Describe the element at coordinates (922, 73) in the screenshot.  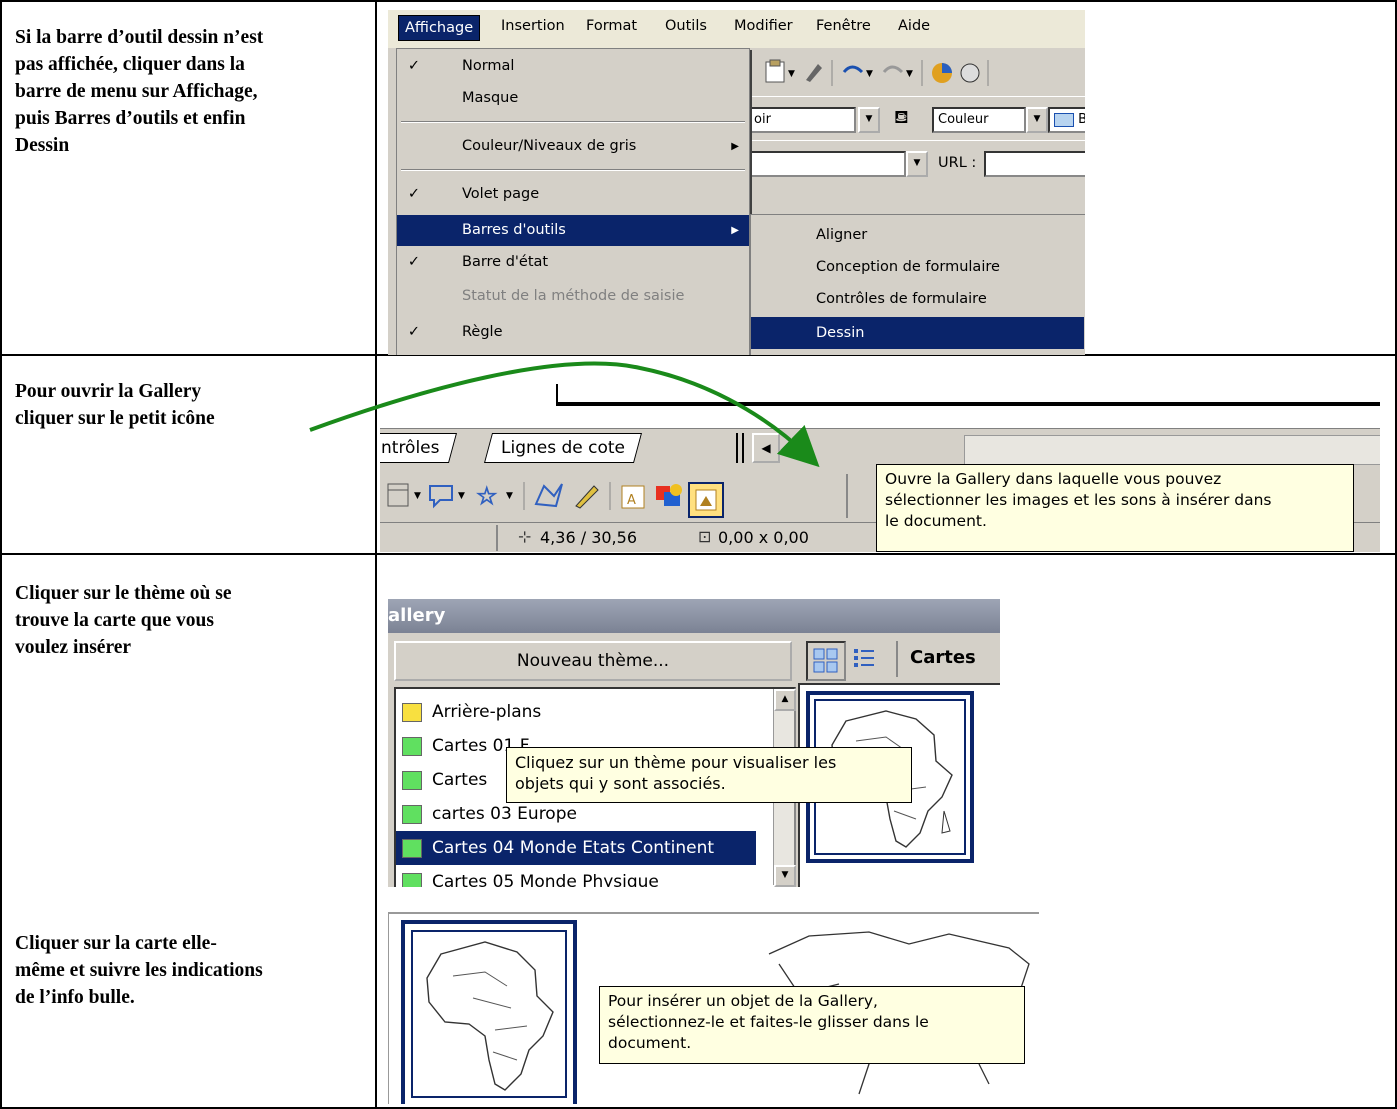
I see `toolbar-icons: ▼ ▼ ▼` at that location.